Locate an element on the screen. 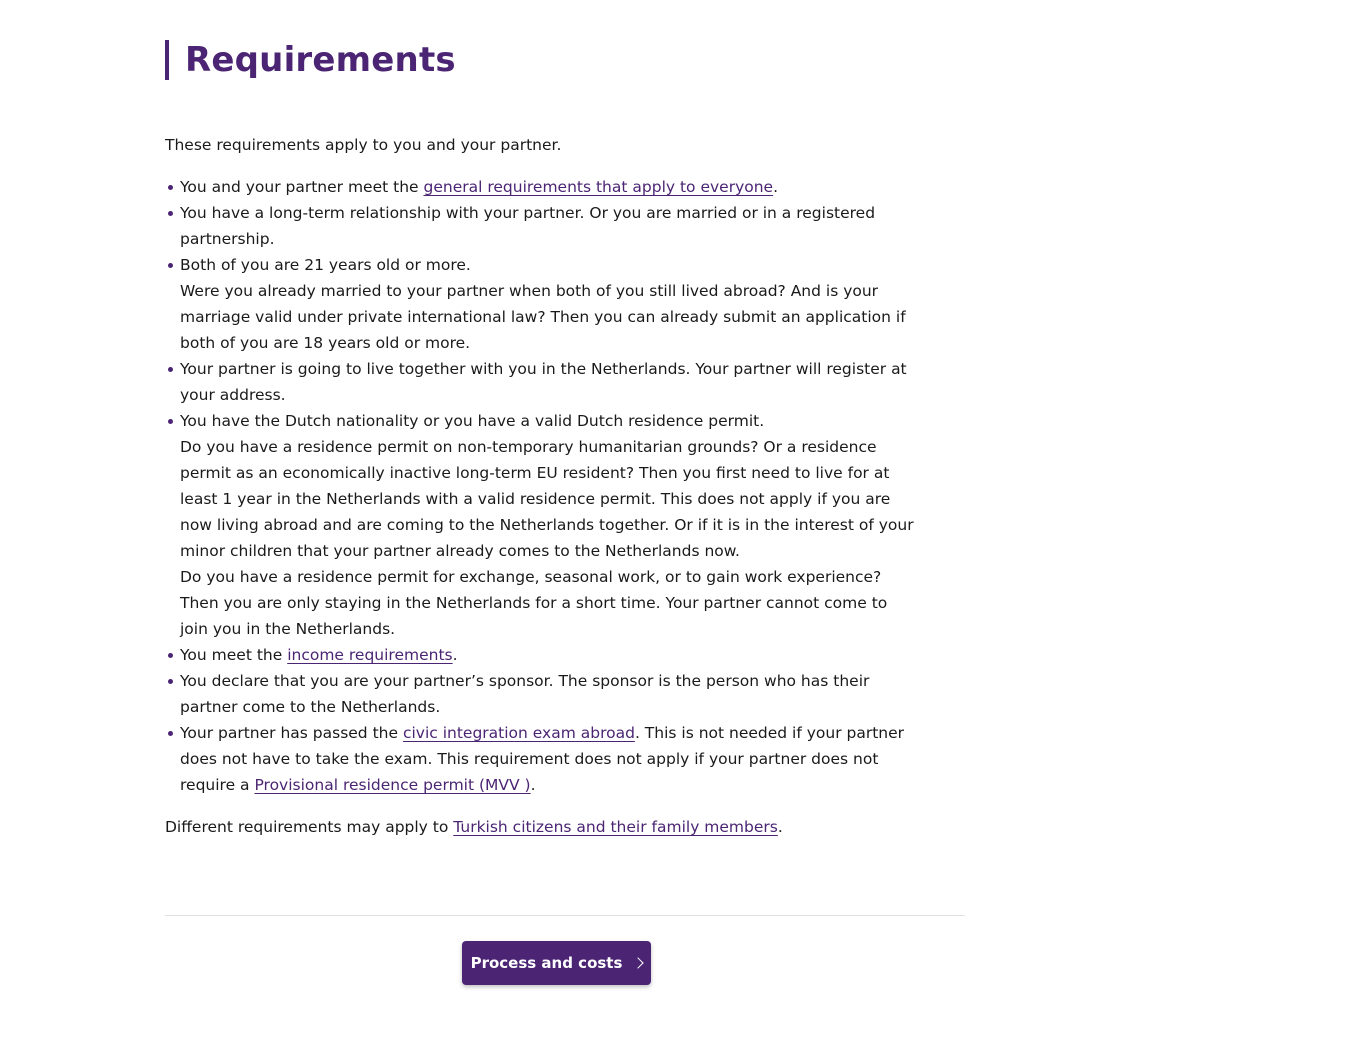  civic-integration-exam-link: civic integration exam abroad is located at coordinates (519, 733).